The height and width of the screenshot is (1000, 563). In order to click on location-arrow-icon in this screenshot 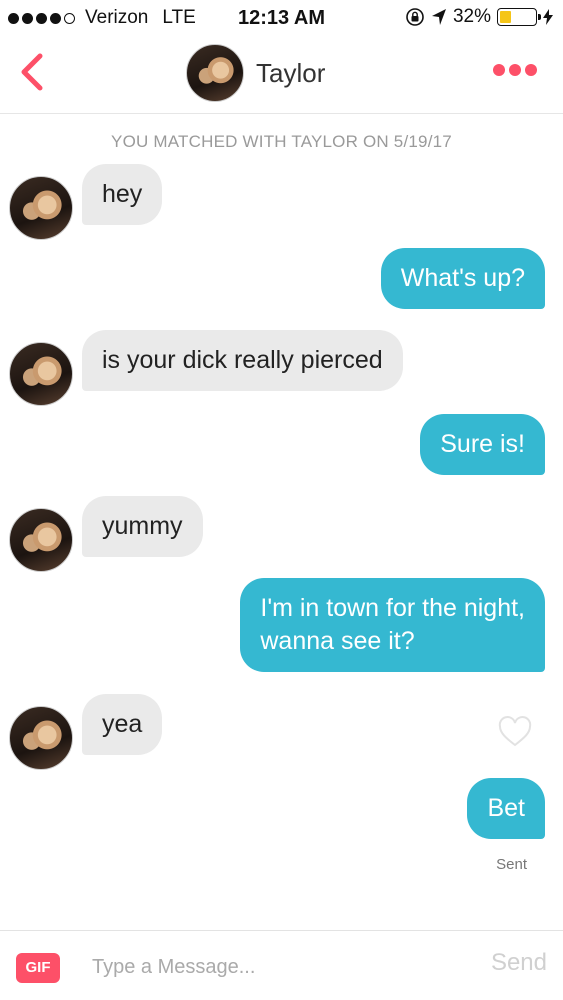, I will do `click(438, 17)`.